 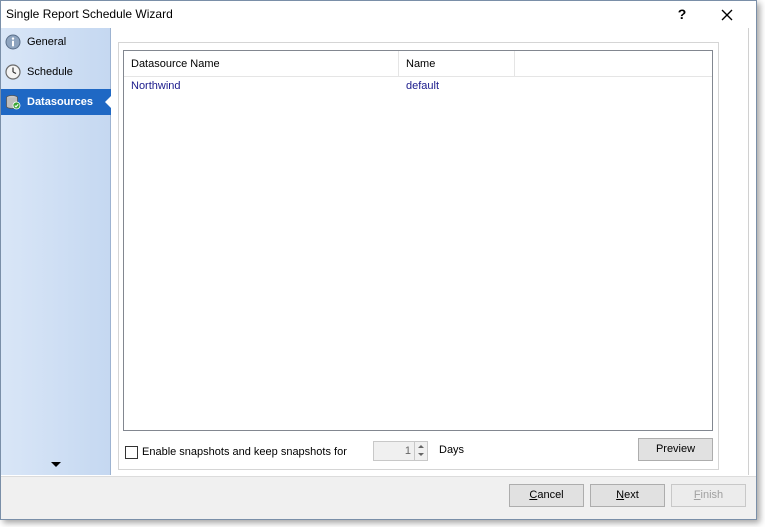 I want to click on next-button: Next, so click(x=627, y=495).